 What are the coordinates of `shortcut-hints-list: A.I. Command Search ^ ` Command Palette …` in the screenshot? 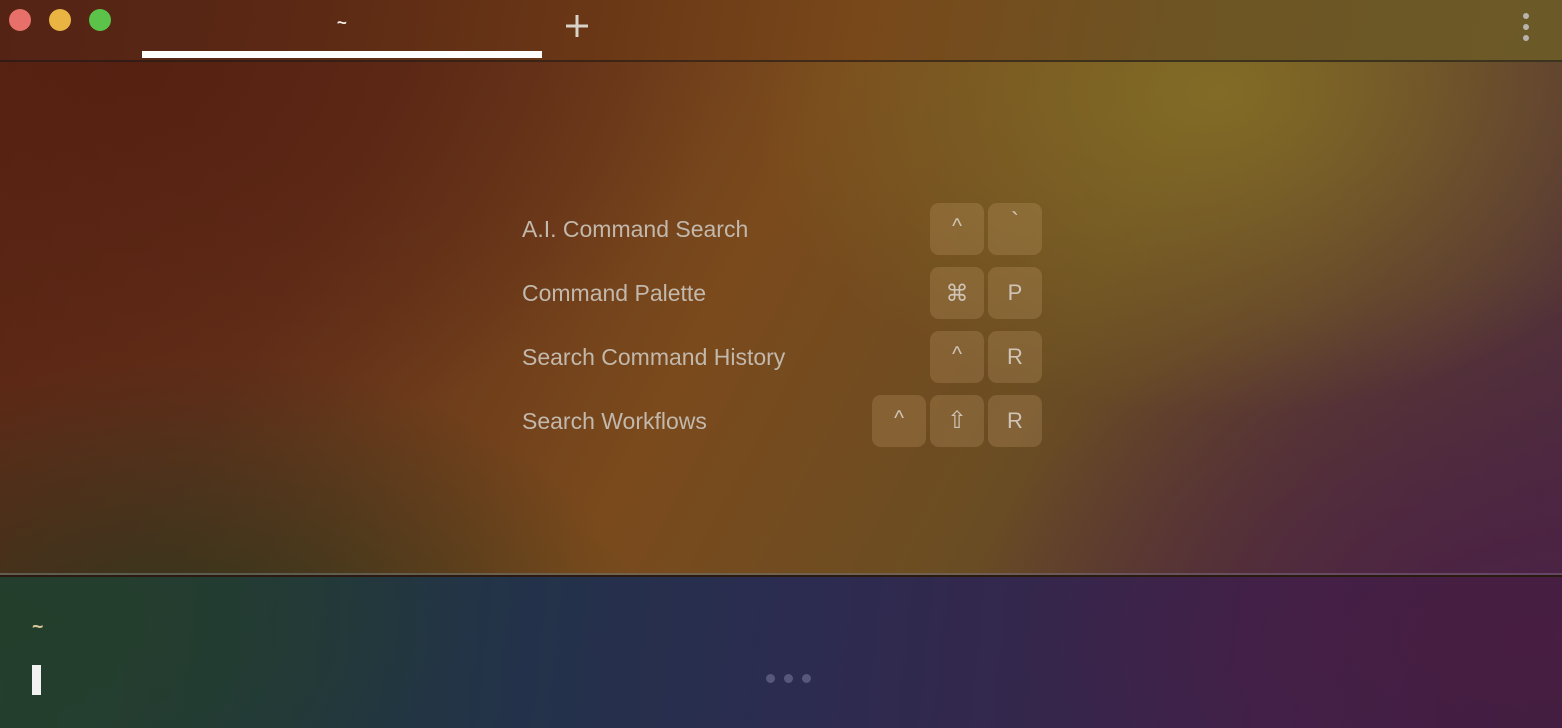 It's located at (782, 325).